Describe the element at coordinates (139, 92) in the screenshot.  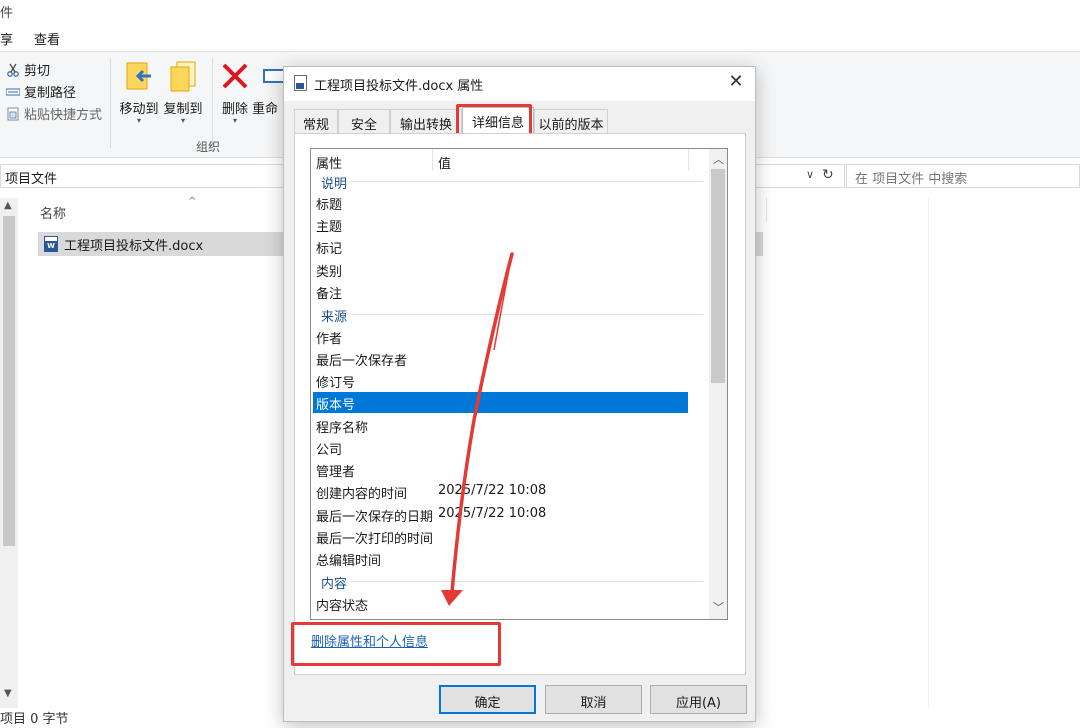
I see `move-to-button: 移动到 ▾` at that location.